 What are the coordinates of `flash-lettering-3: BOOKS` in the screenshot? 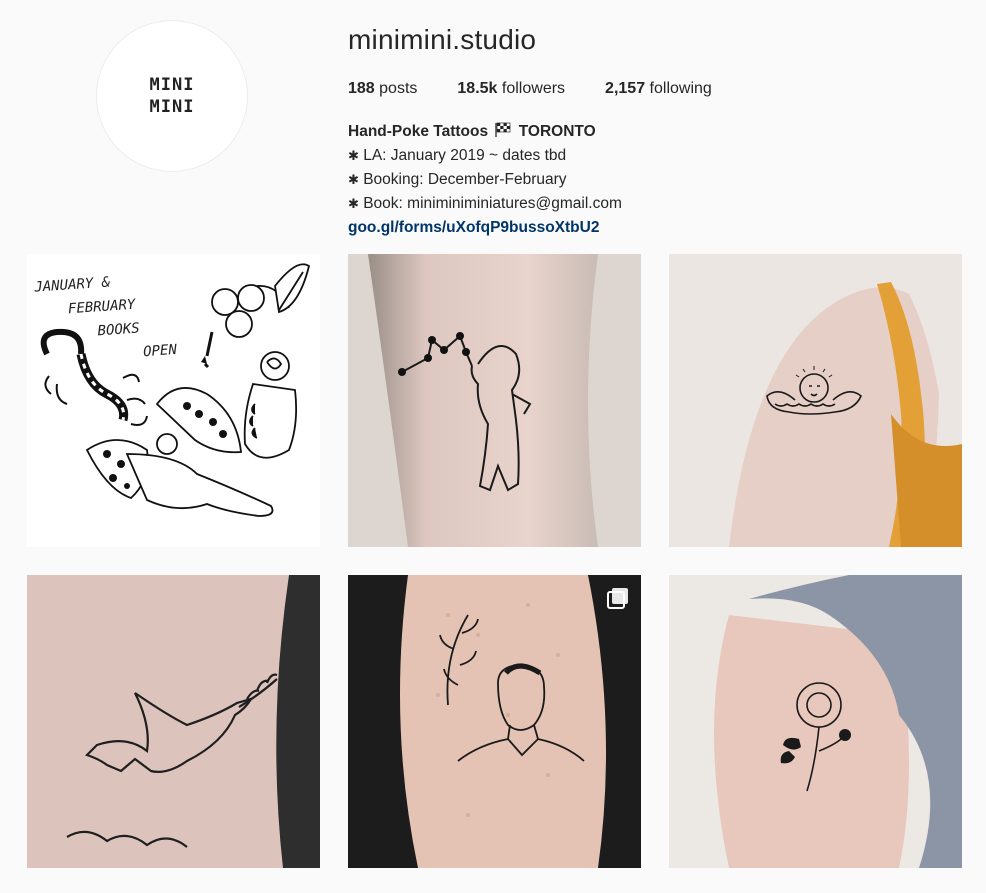 It's located at (118, 329).